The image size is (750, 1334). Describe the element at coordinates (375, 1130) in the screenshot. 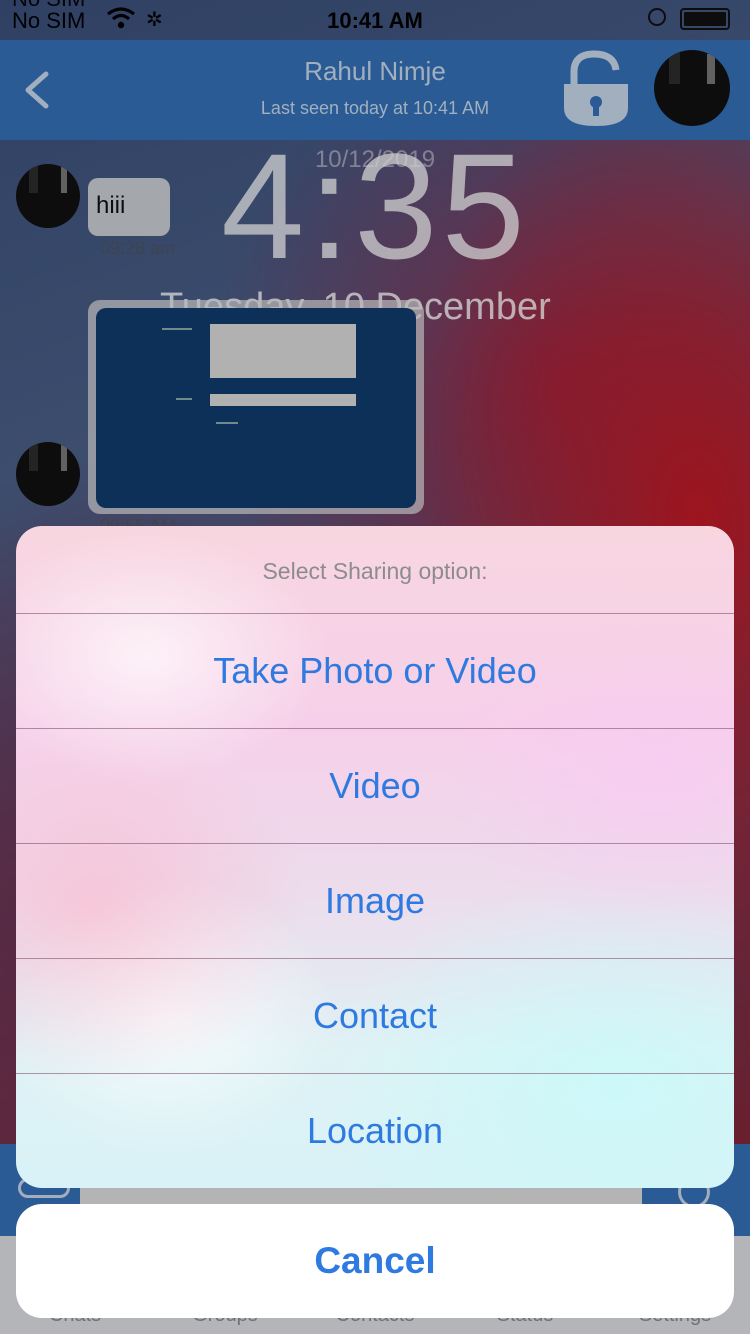

I see `option-location: Location` at that location.